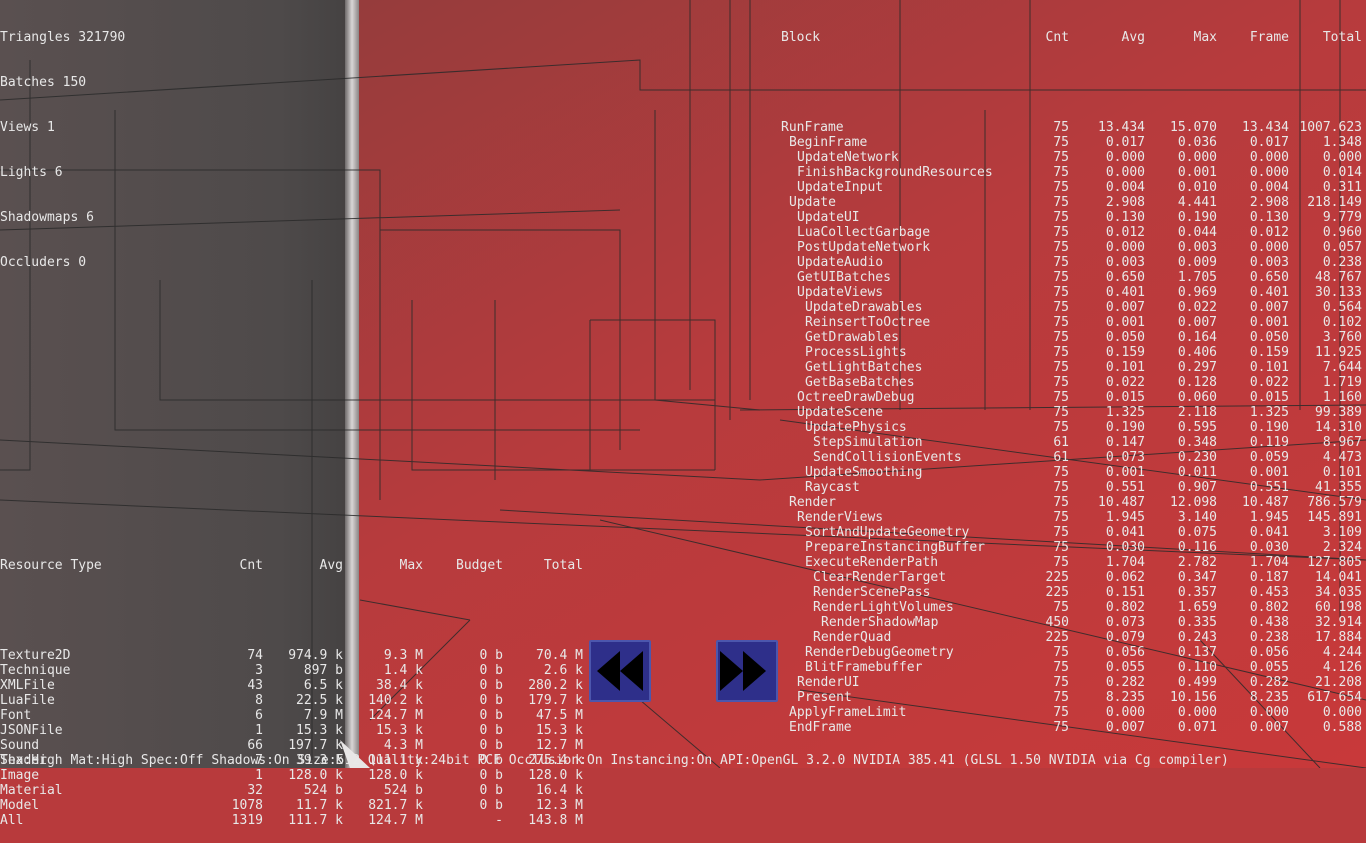 The height and width of the screenshot is (843, 1366). What do you see at coordinates (491, 685) in the screenshot?
I see `resource-budget-value: 0 b` at bounding box center [491, 685].